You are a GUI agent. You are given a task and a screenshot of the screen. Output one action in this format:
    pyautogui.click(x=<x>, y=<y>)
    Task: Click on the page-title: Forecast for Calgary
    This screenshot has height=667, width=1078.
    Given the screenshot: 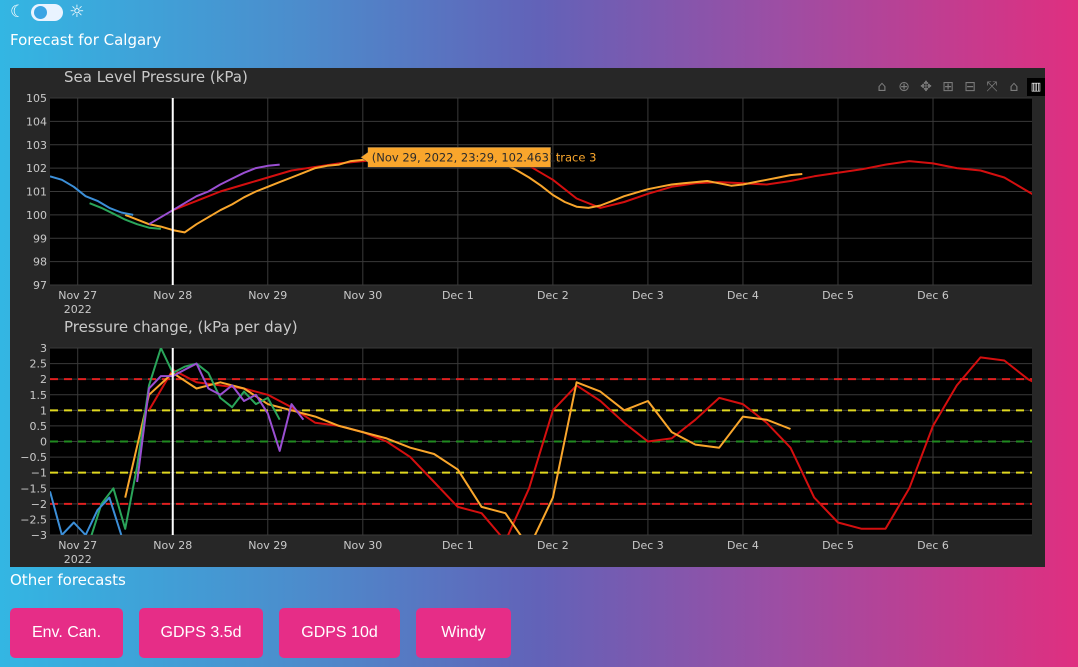 What is the action you would take?
    pyautogui.click(x=86, y=40)
    